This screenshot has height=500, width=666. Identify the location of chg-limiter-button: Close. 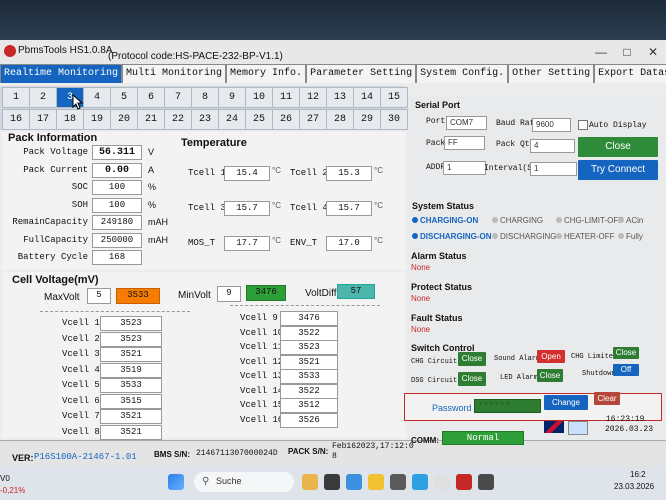
(626, 353).